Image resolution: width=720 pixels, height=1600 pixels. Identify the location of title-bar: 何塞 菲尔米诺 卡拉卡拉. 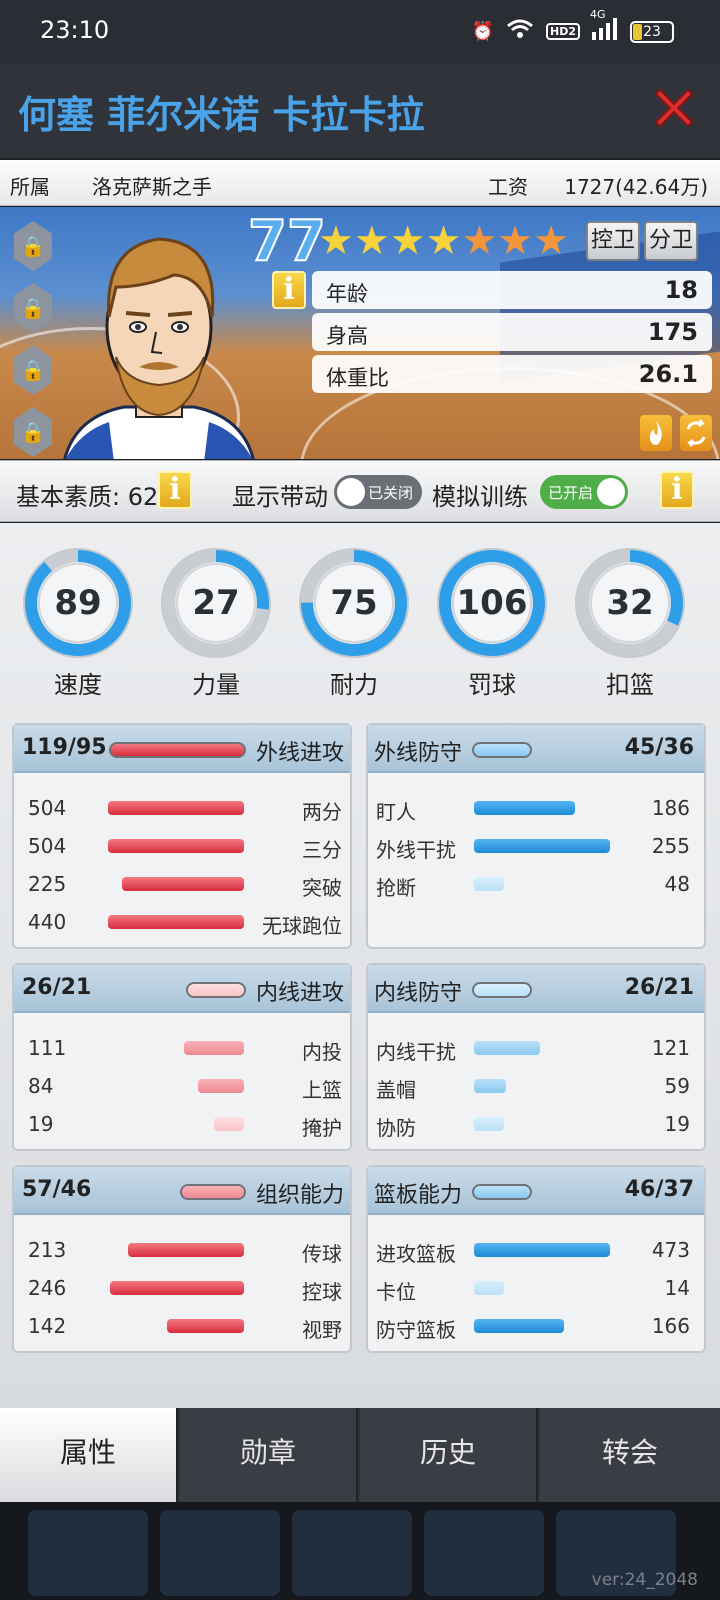
(360, 111).